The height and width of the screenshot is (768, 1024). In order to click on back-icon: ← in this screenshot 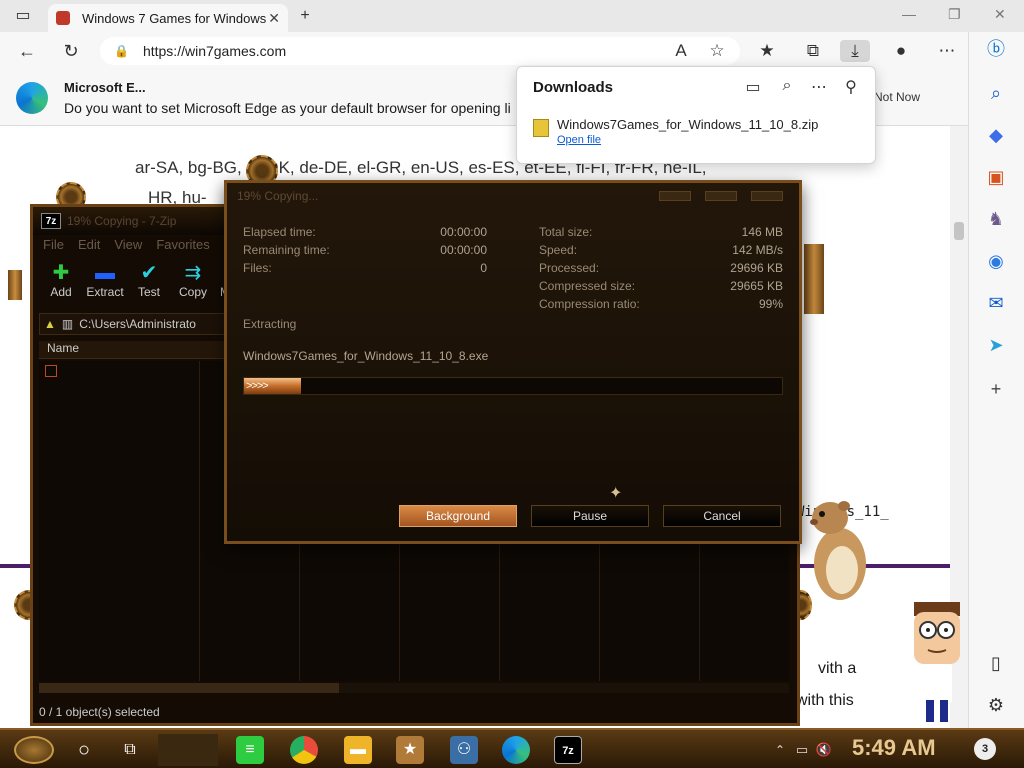, I will do `click(27, 51)`.